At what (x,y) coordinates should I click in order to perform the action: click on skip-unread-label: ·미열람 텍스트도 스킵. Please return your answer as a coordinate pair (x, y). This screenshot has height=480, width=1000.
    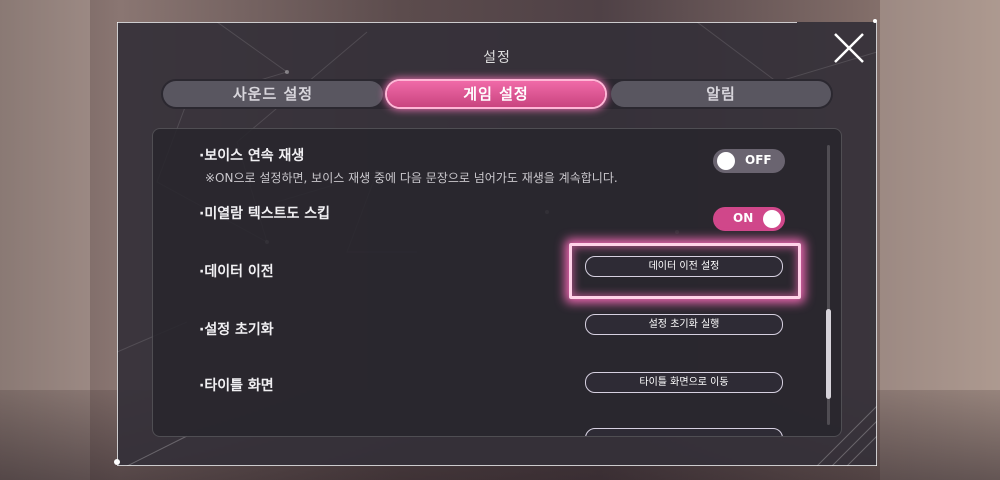
    Looking at the image, I should click on (264, 214).